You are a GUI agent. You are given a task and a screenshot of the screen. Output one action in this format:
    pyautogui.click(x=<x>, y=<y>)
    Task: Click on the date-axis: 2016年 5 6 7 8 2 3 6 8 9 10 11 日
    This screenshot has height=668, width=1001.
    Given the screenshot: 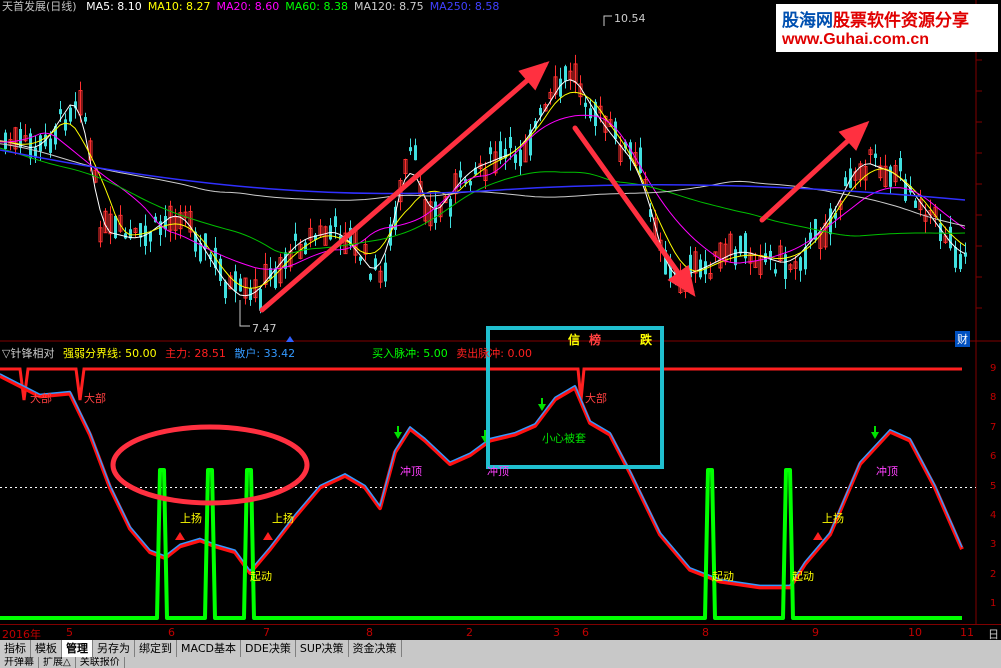 What is the action you would take?
    pyautogui.click(x=500, y=632)
    